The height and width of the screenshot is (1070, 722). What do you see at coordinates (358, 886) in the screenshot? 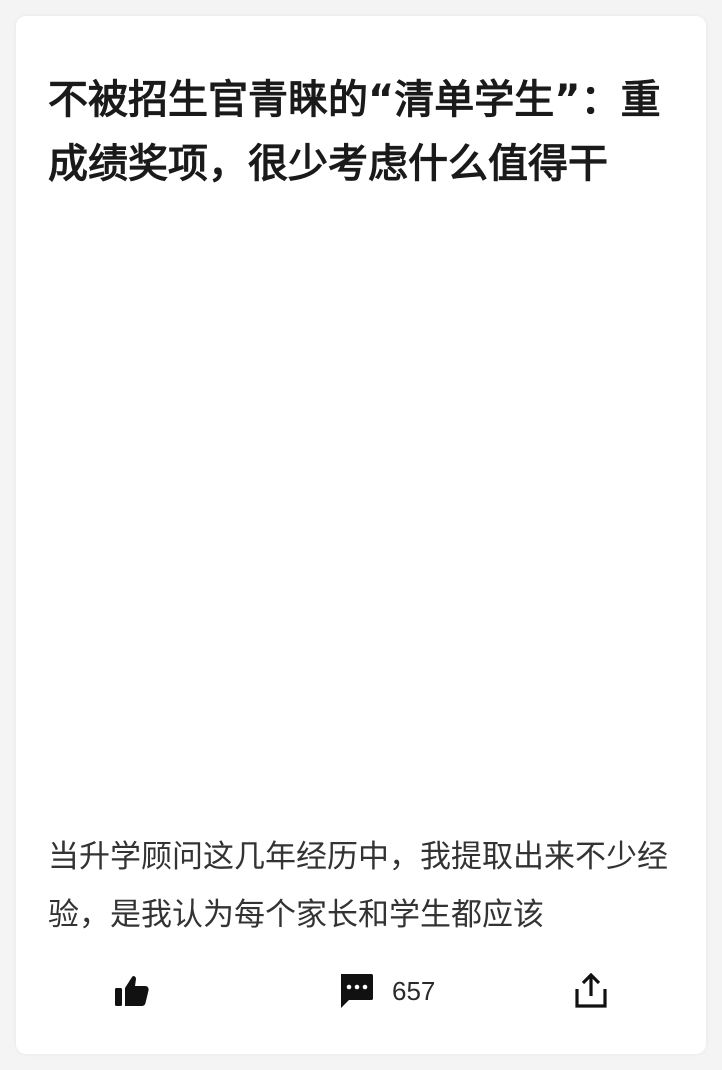
I see `article-excerpt: 当升学顾问这几年经历中，我提取出来不少经验，是我认为每个家长和学生都应该` at bounding box center [358, 886].